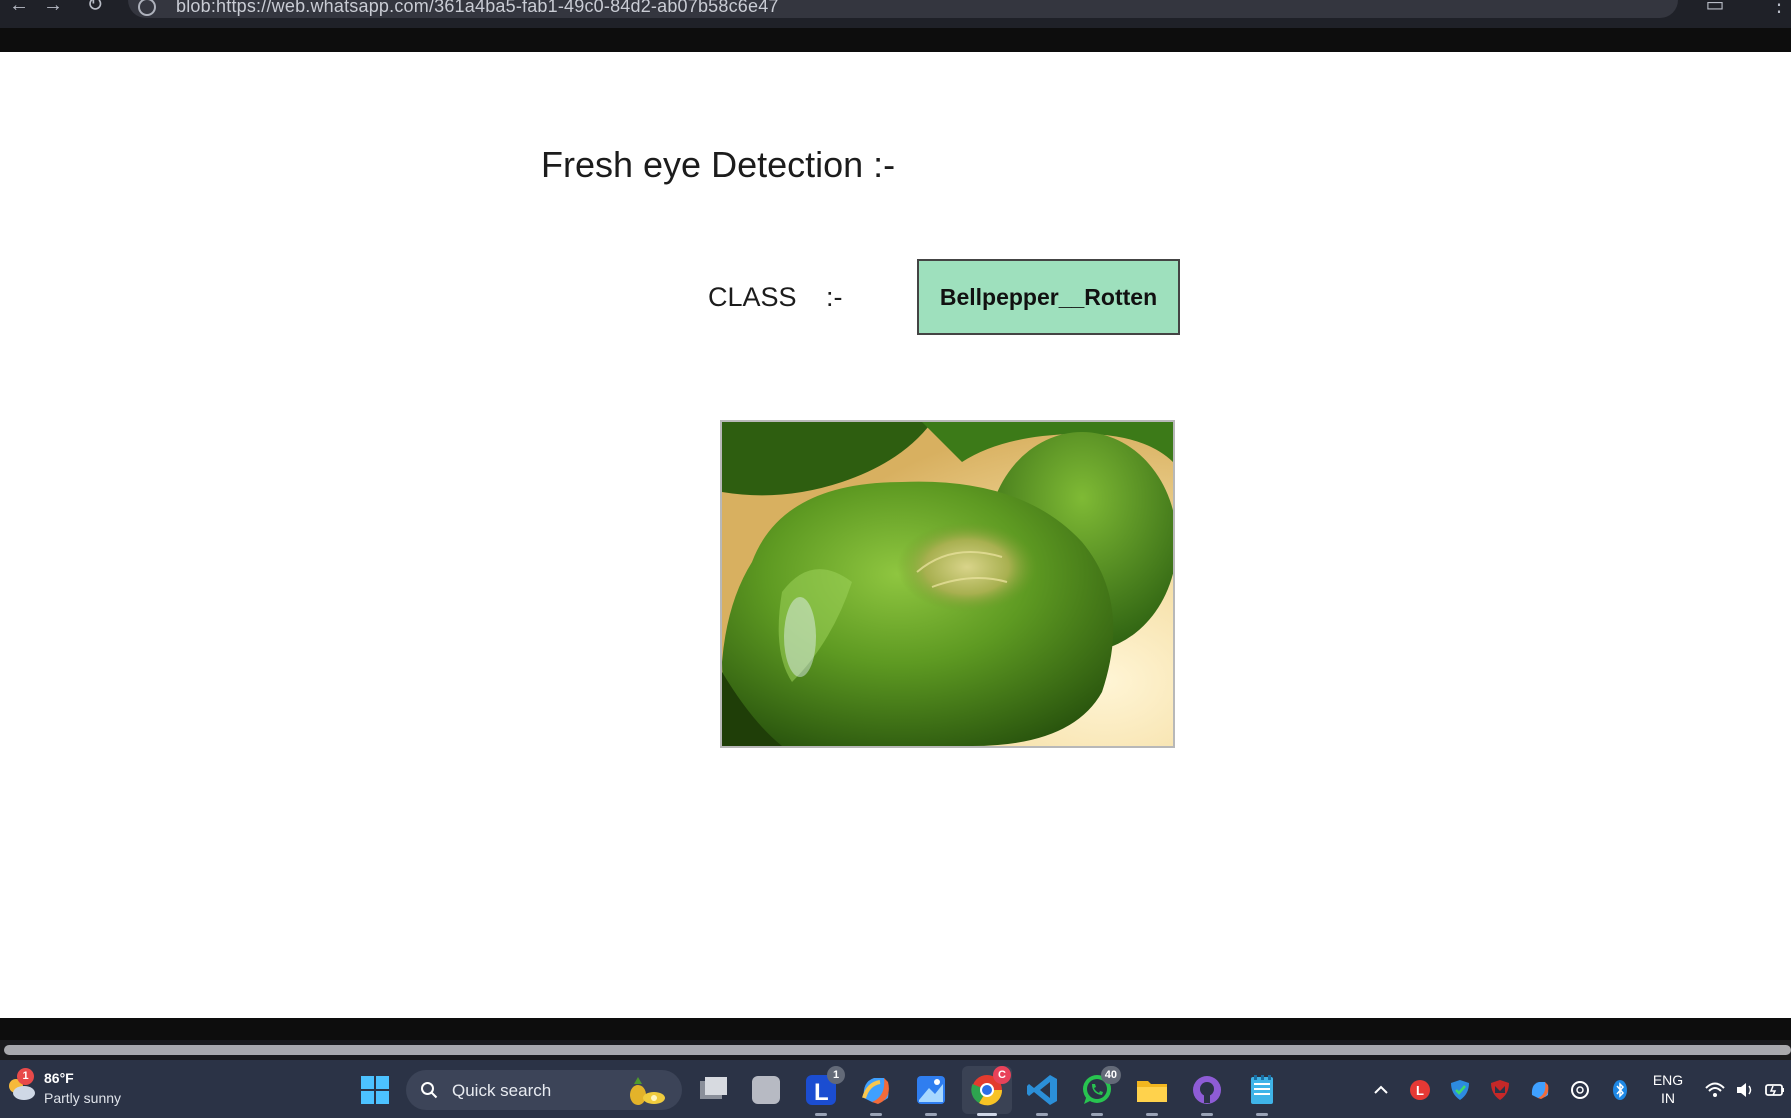 The width and height of the screenshot is (1791, 1118). I want to click on page-title: Fresh eye Detection :-, so click(718, 164).